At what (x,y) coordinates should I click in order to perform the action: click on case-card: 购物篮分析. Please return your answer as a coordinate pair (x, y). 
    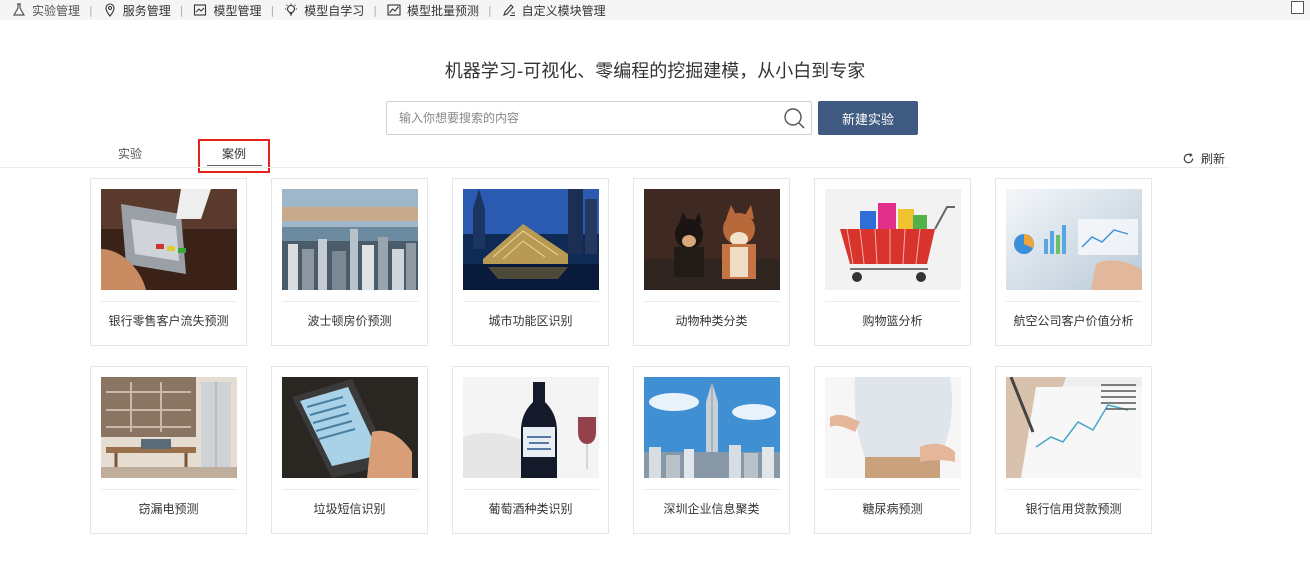
    Looking at the image, I should click on (892, 262).